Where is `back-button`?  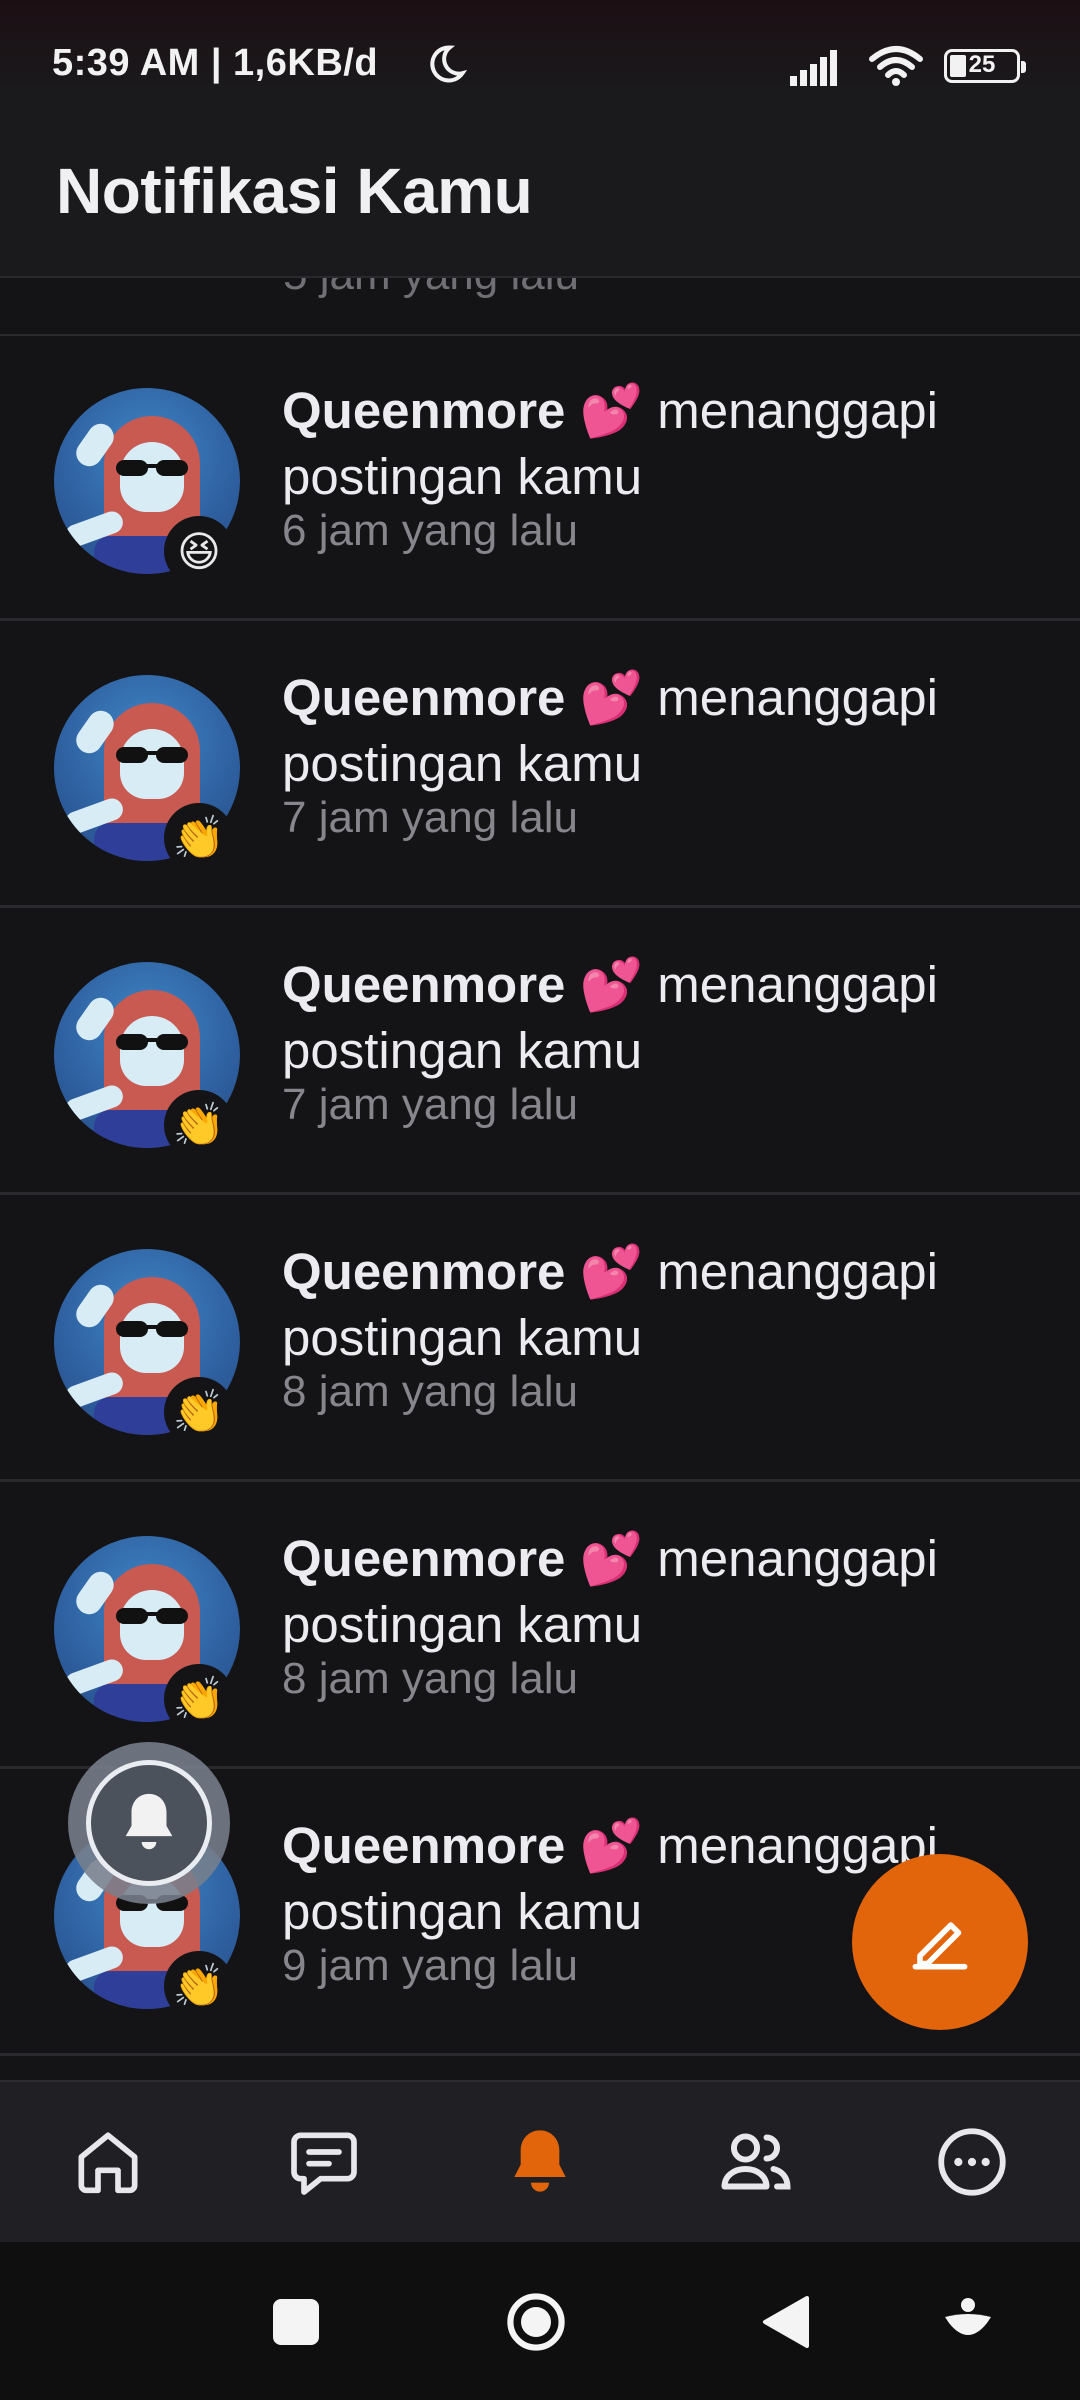 back-button is located at coordinates (786, 2322).